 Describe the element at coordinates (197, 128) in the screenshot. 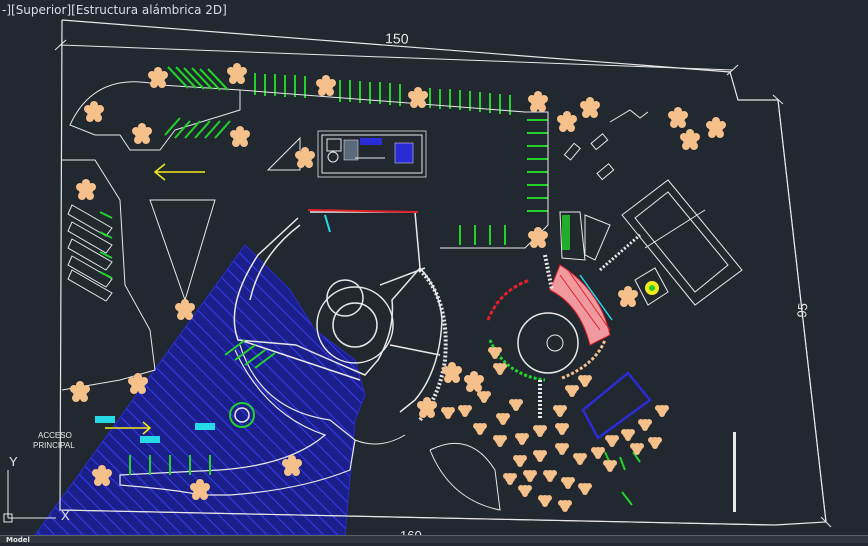

I see `parking-stalls-diagonal` at that location.